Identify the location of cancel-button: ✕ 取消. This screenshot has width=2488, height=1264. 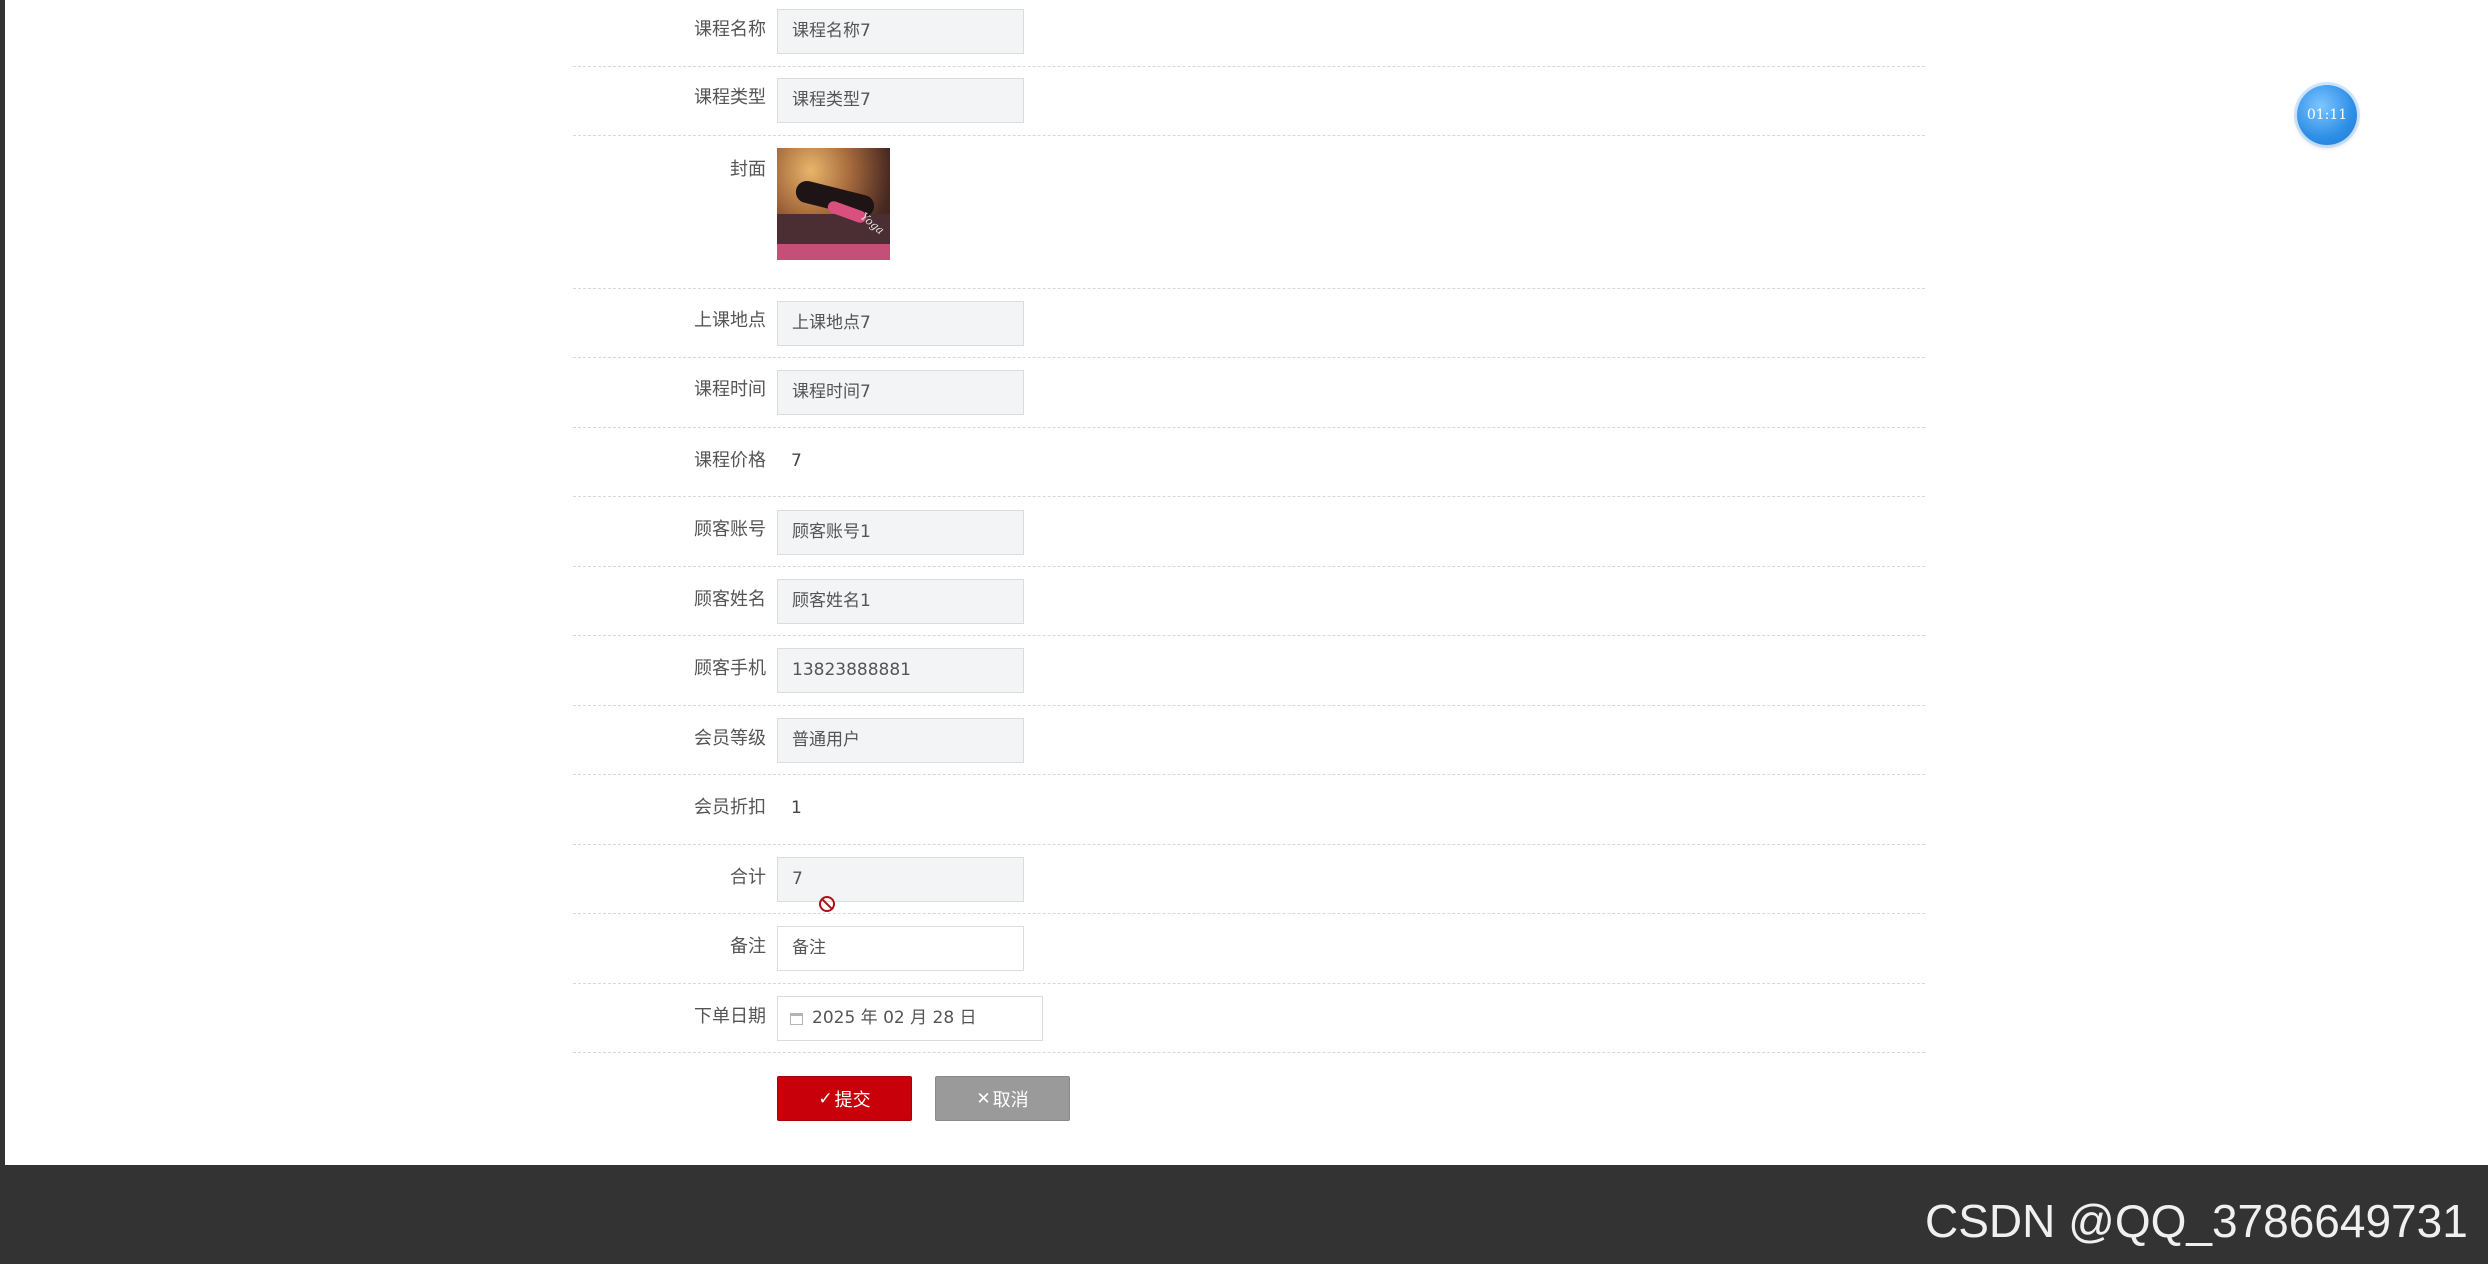
(1002, 1098).